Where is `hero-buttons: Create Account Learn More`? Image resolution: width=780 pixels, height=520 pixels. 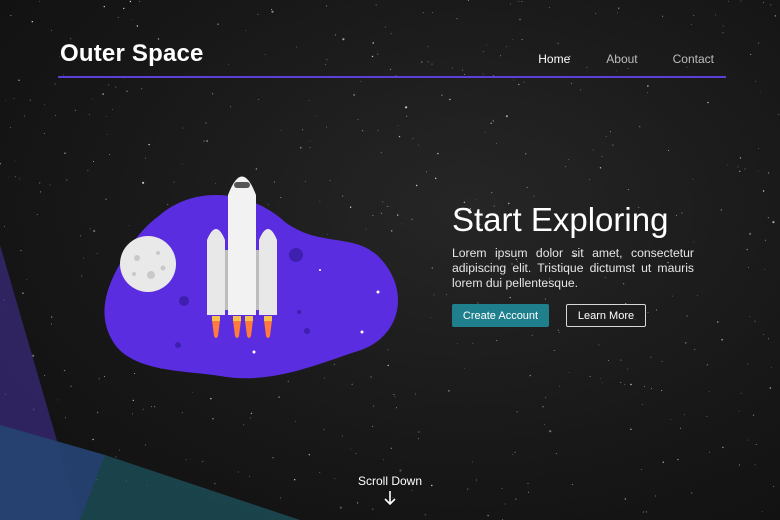 hero-buttons: Create Account Learn More is located at coordinates (573, 315).